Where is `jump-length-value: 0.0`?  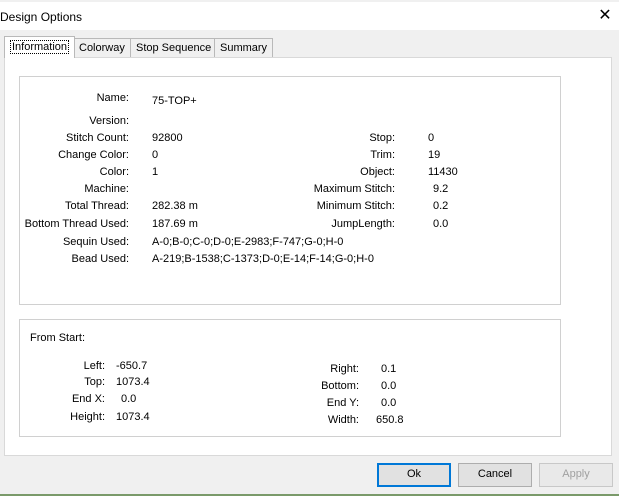 jump-length-value: 0.0 is located at coordinates (441, 224).